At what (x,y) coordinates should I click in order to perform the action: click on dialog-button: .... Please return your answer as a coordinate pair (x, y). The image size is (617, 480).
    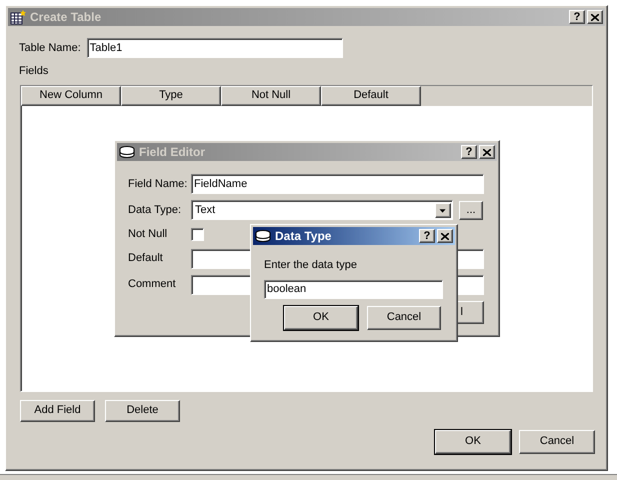
    Looking at the image, I should click on (471, 210).